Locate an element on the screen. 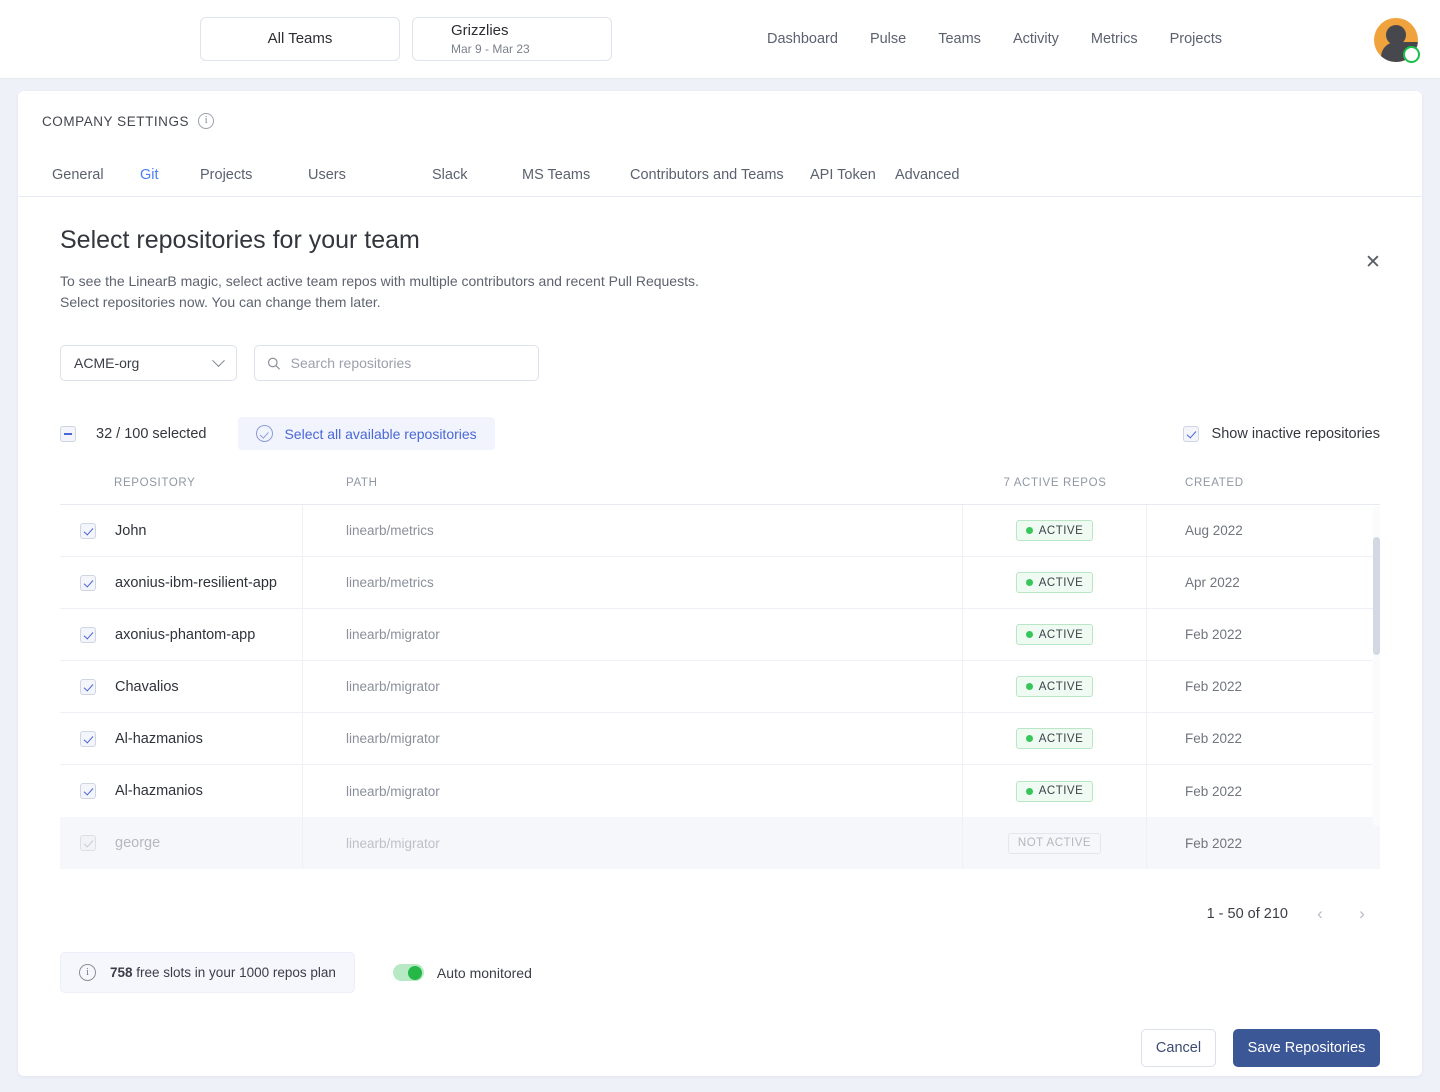 Image resolution: width=1440 pixels, height=1092 pixels. status-cell: NOT ACTIVE is located at coordinates (1055, 843).